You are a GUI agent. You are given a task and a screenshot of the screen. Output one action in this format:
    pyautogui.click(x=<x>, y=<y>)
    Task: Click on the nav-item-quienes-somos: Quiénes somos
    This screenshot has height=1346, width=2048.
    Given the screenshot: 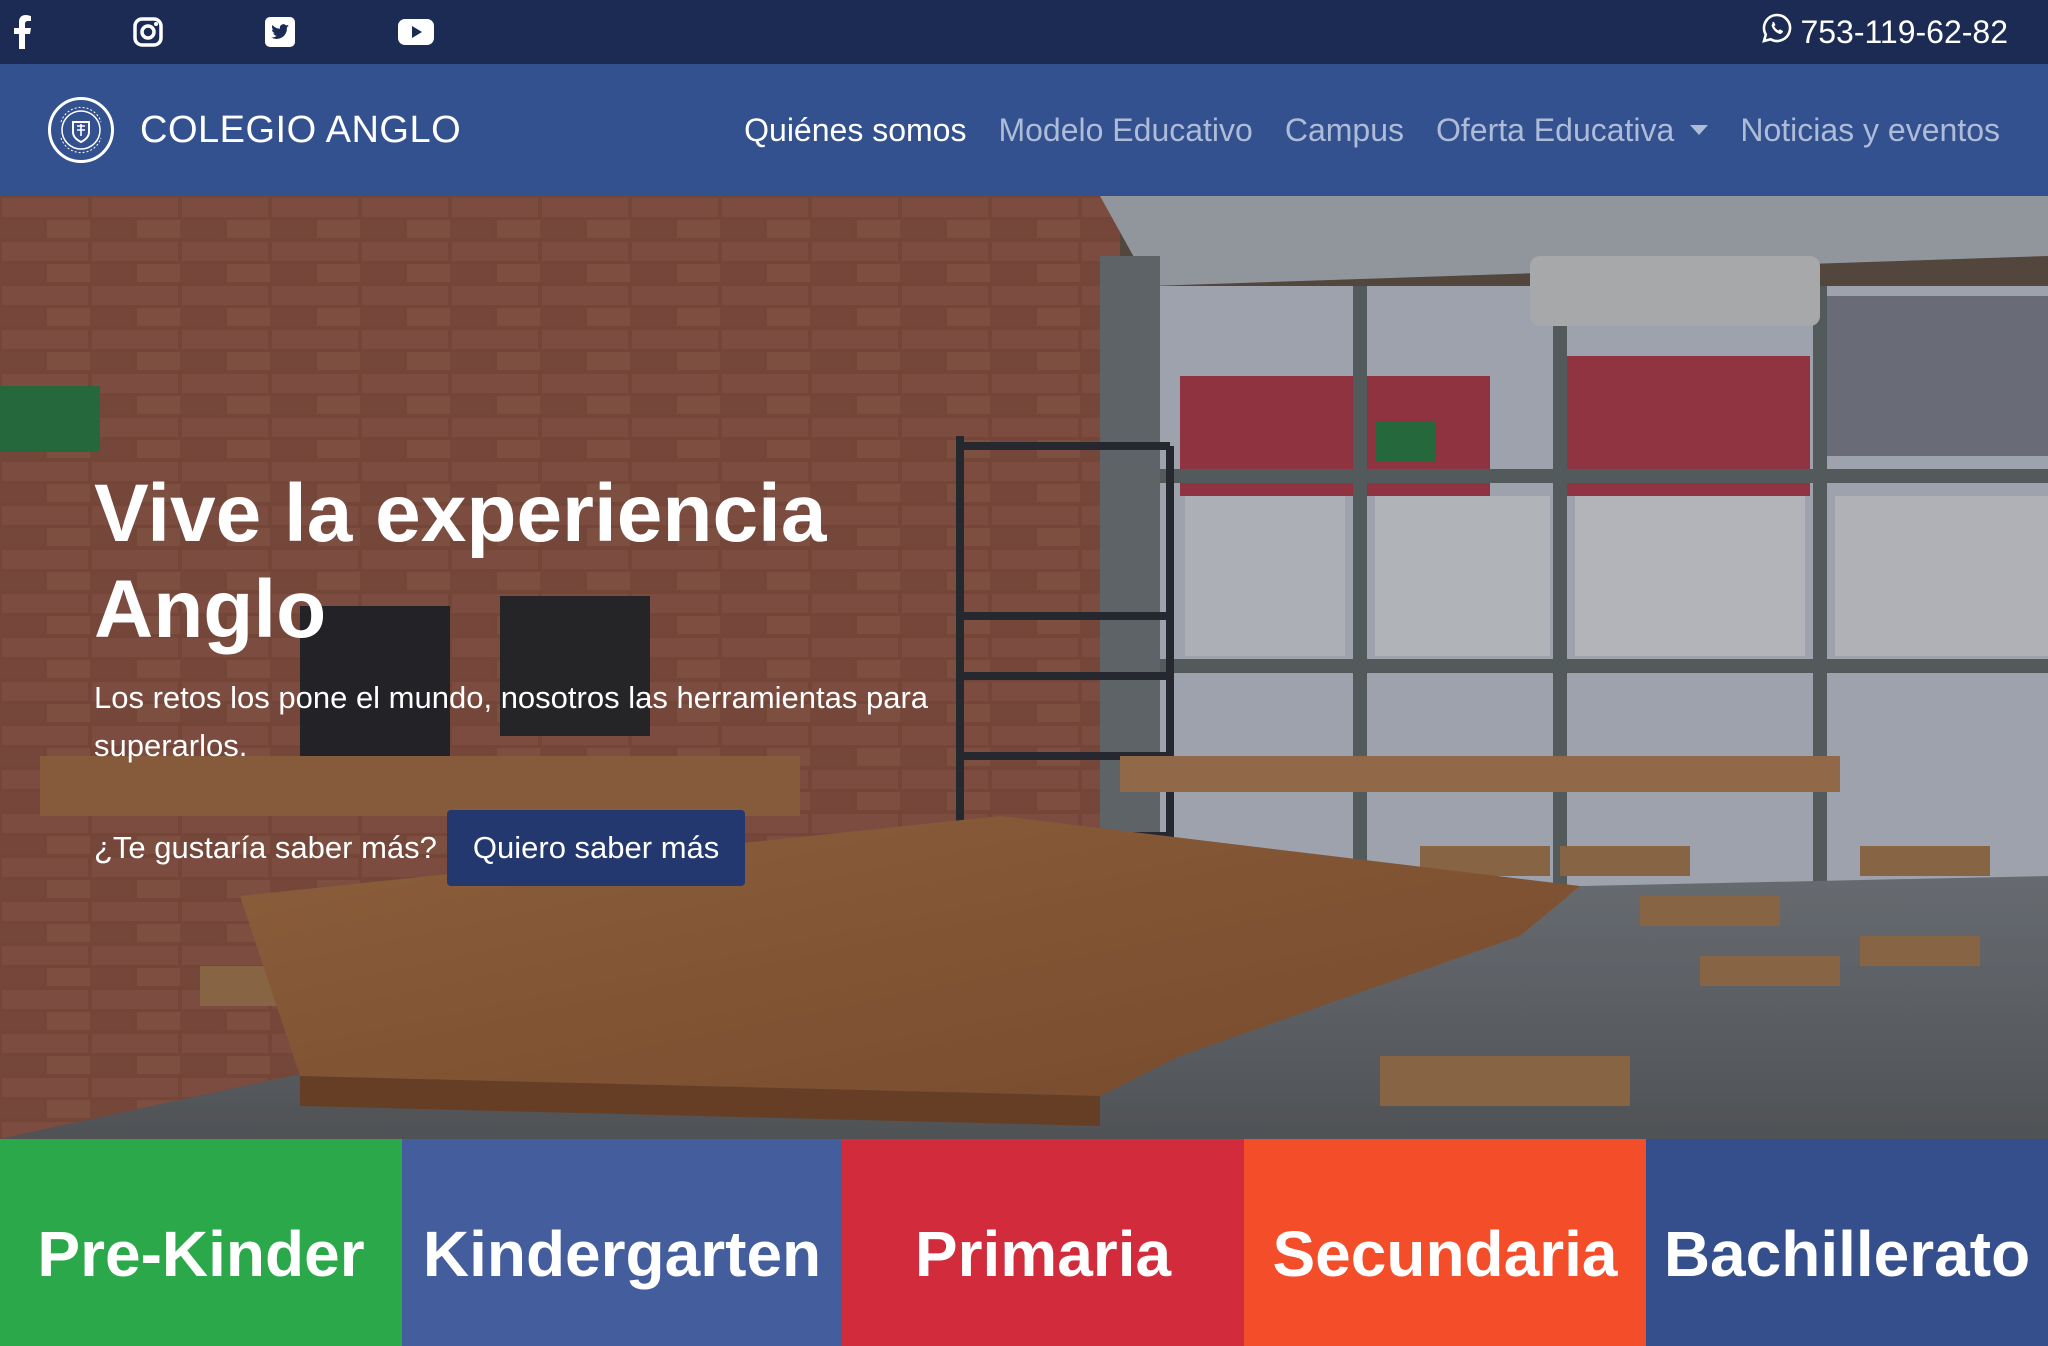 What is the action you would take?
    pyautogui.click(x=855, y=130)
    